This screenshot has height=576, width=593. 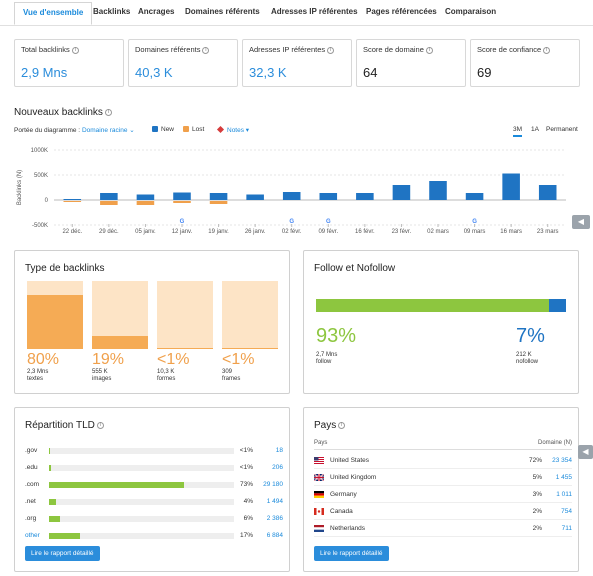 I want to click on type-pct: 19%, so click(x=108, y=359).